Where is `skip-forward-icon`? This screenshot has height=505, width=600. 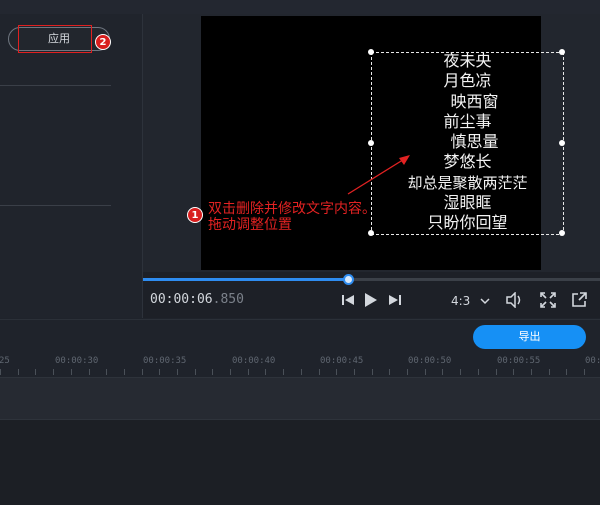 skip-forward-icon is located at coordinates (395, 300).